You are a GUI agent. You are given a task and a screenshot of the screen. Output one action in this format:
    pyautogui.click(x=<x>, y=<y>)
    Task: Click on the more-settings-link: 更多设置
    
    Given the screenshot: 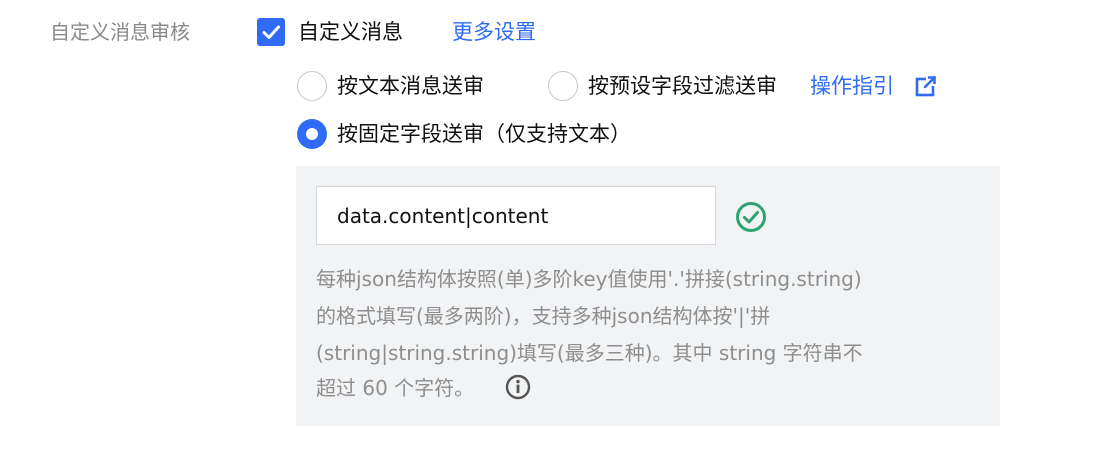 What is the action you would take?
    pyautogui.click(x=494, y=32)
    